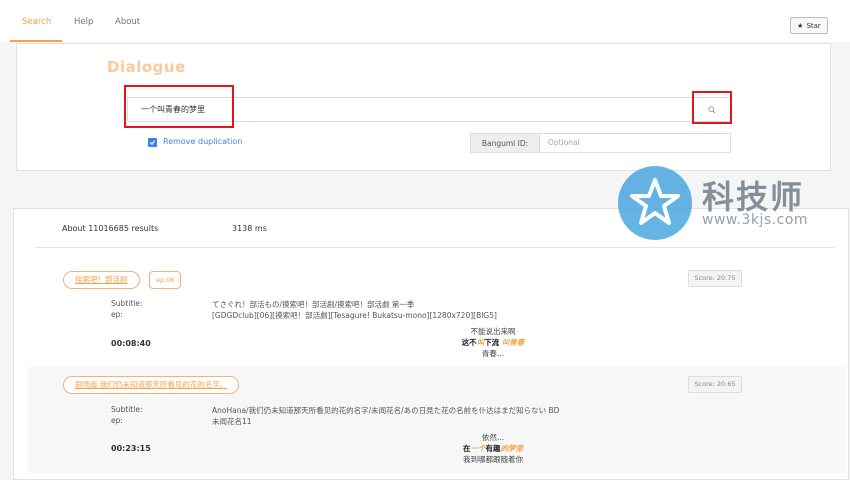  What do you see at coordinates (83, 22) in the screenshot?
I see `tab-help: Help` at bounding box center [83, 22].